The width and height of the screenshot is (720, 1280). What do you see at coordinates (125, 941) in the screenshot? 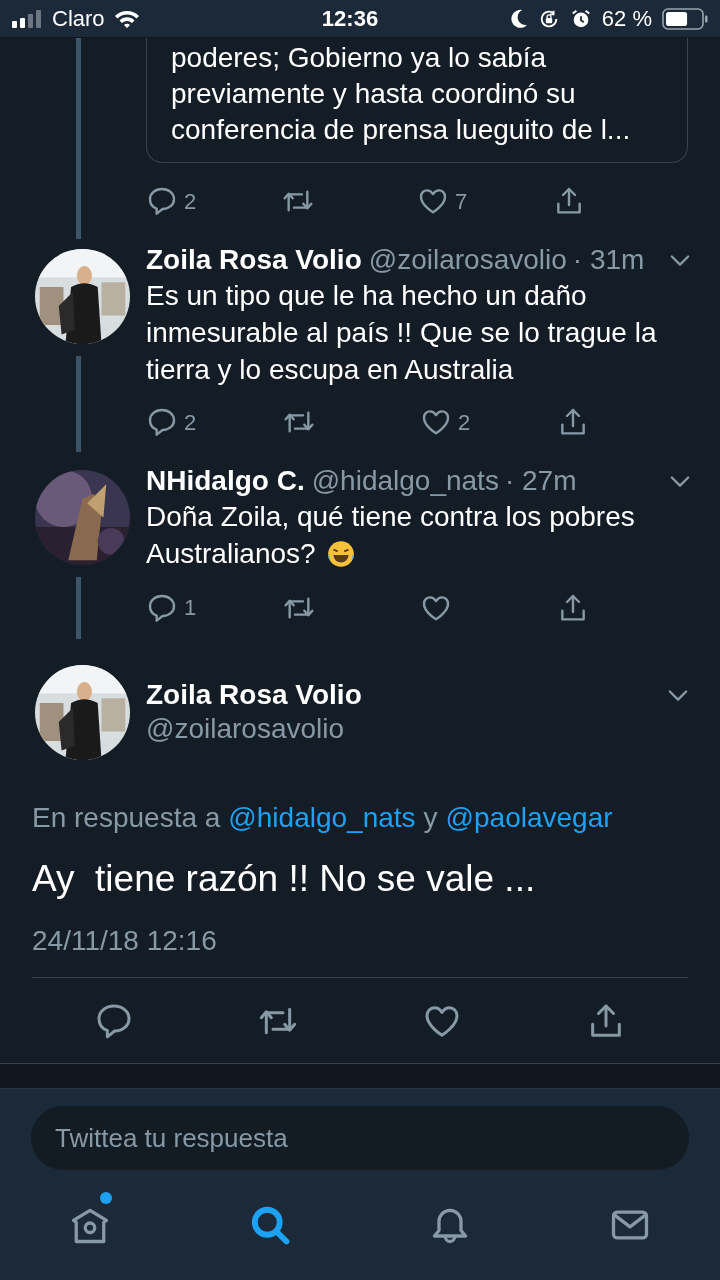
I see `tweet-timestamp: 24/11/18 12:16` at bounding box center [125, 941].